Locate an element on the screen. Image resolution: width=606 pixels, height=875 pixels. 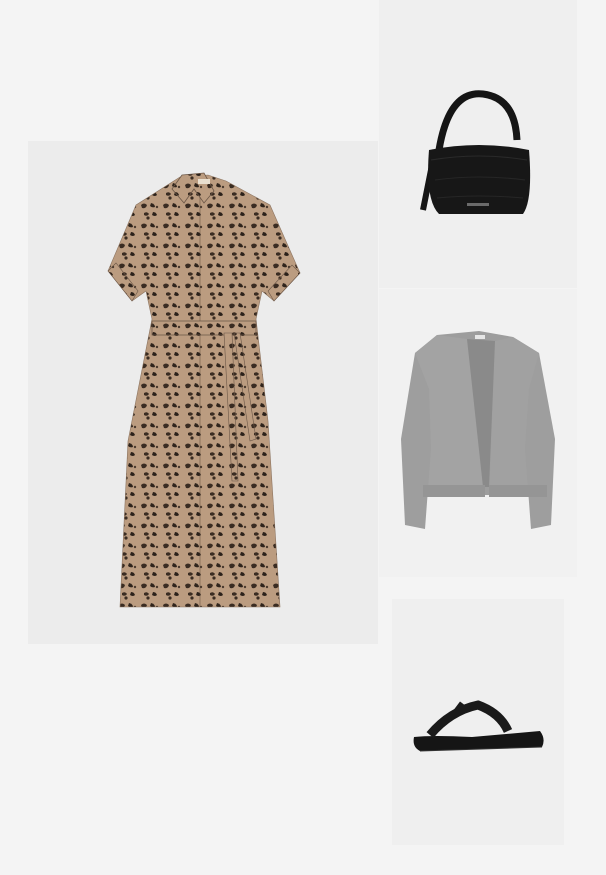
sandal-product-tile is located at coordinates (478, 722).